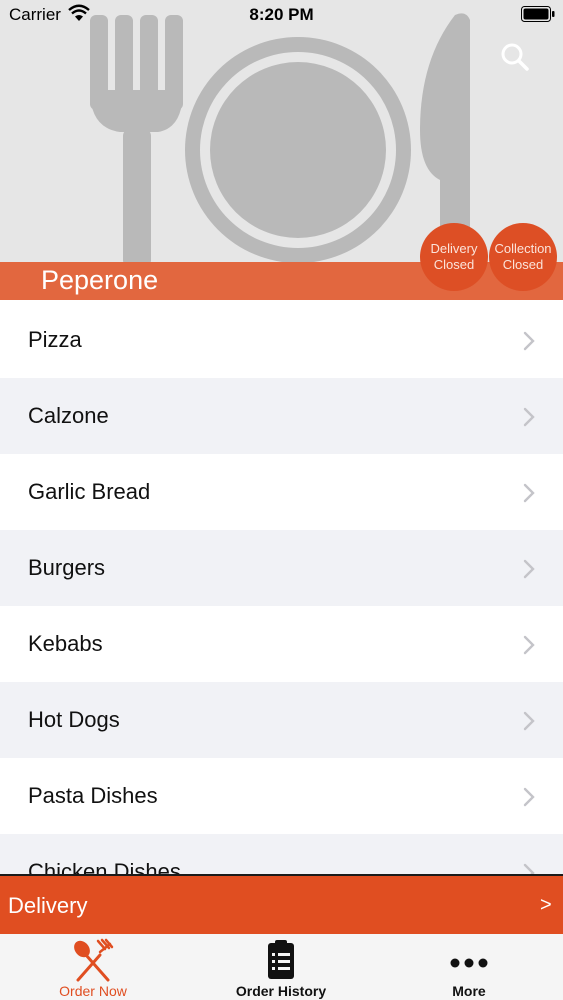 This screenshot has height=1000, width=563. I want to click on category-item-pizza: Pizza, so click(281, 340).